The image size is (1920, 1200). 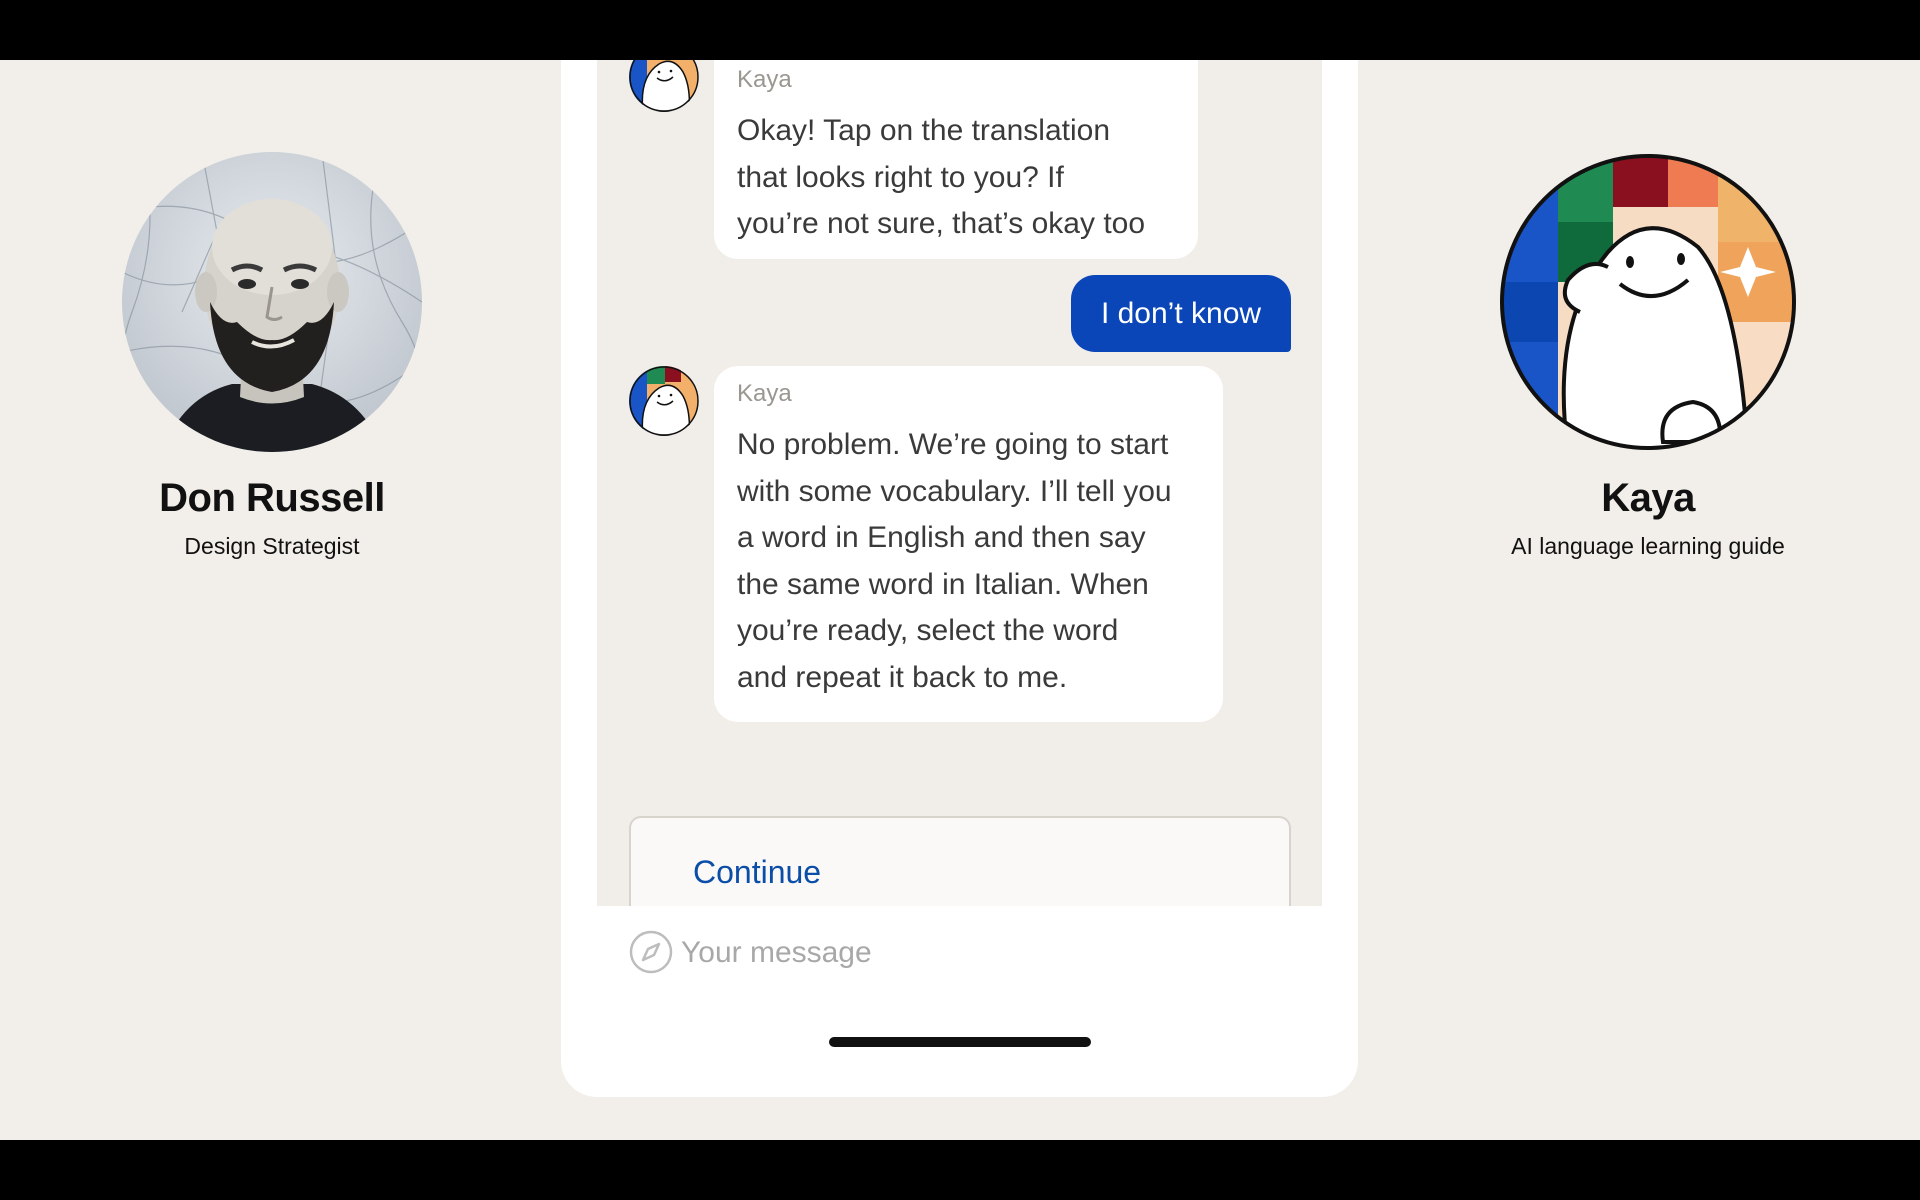 I want to click on left-speaker-role: Design Strategist, so click(x=272, y=546).